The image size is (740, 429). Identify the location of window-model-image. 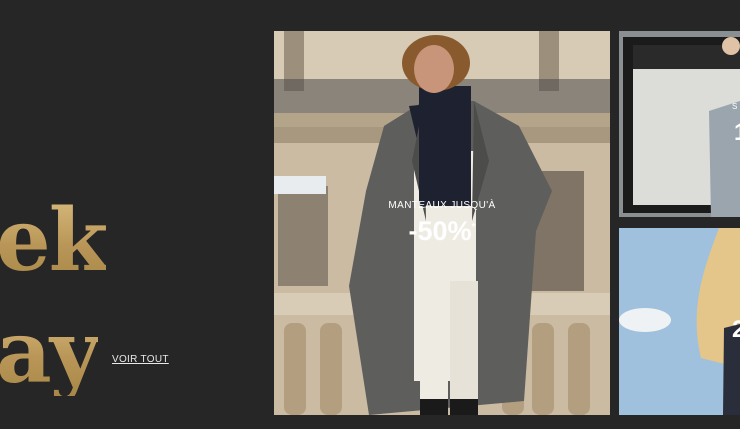
(679, 124).